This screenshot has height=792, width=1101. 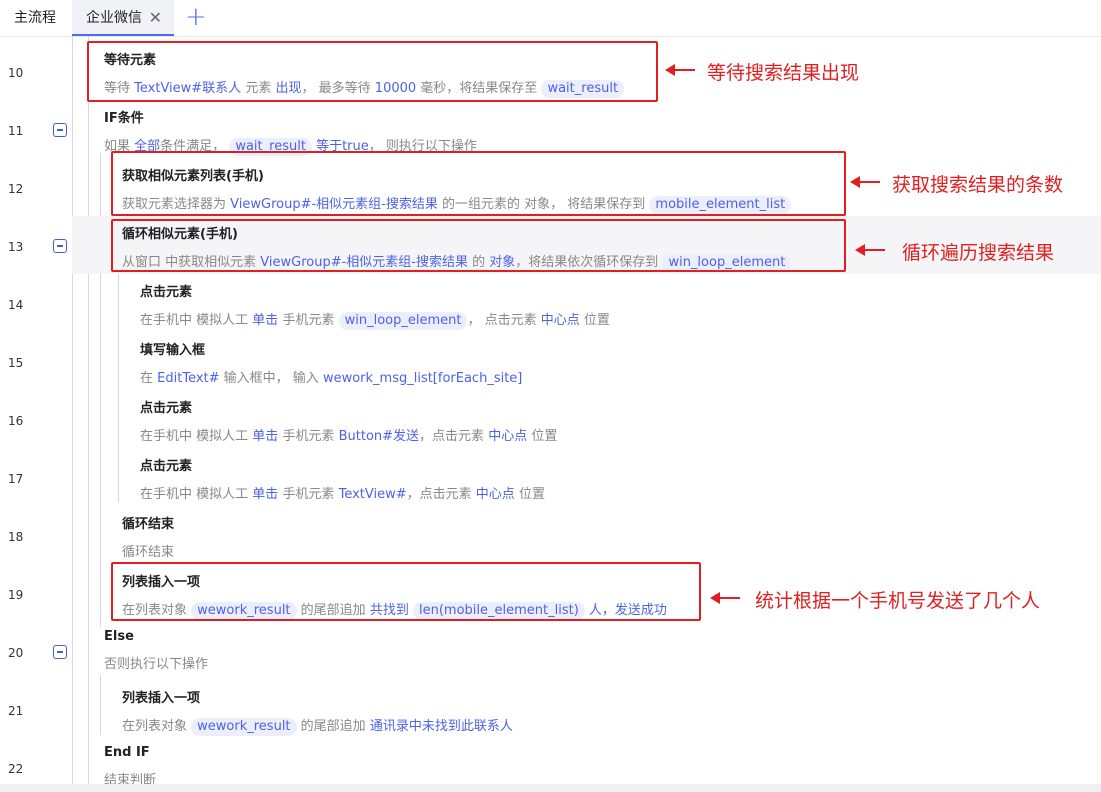 I want to click on step-title: 列表插入一项, so click(x=161, y=698).